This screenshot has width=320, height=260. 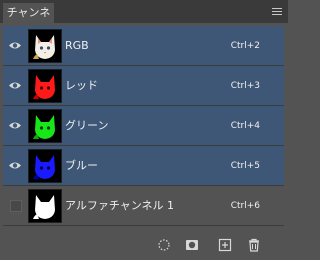 What do you see at coordinates (164, 245) in the screenshot?
I see `load-selection-icon` at bounding box center [164, 245].